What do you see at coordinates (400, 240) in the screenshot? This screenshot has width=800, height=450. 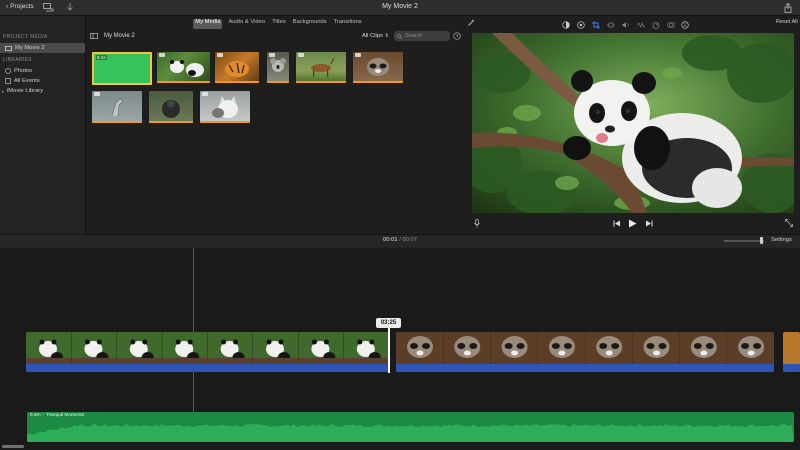 I see `timecode: 00:01 / 00:07` at bounding box center [400, 240].